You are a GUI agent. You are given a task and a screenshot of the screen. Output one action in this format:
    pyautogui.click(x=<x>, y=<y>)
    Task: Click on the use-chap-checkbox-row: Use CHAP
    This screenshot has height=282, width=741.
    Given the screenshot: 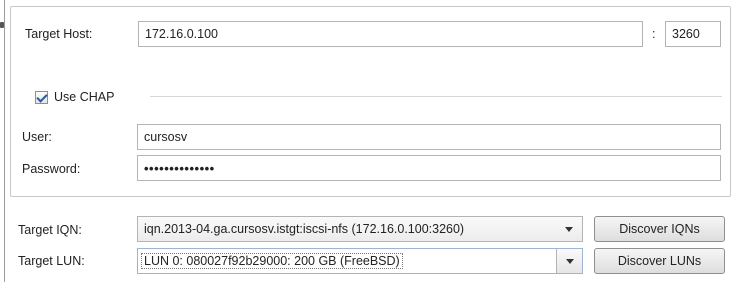 What is the action you would take?
    pyautogui.click(x=74, y=97)
    